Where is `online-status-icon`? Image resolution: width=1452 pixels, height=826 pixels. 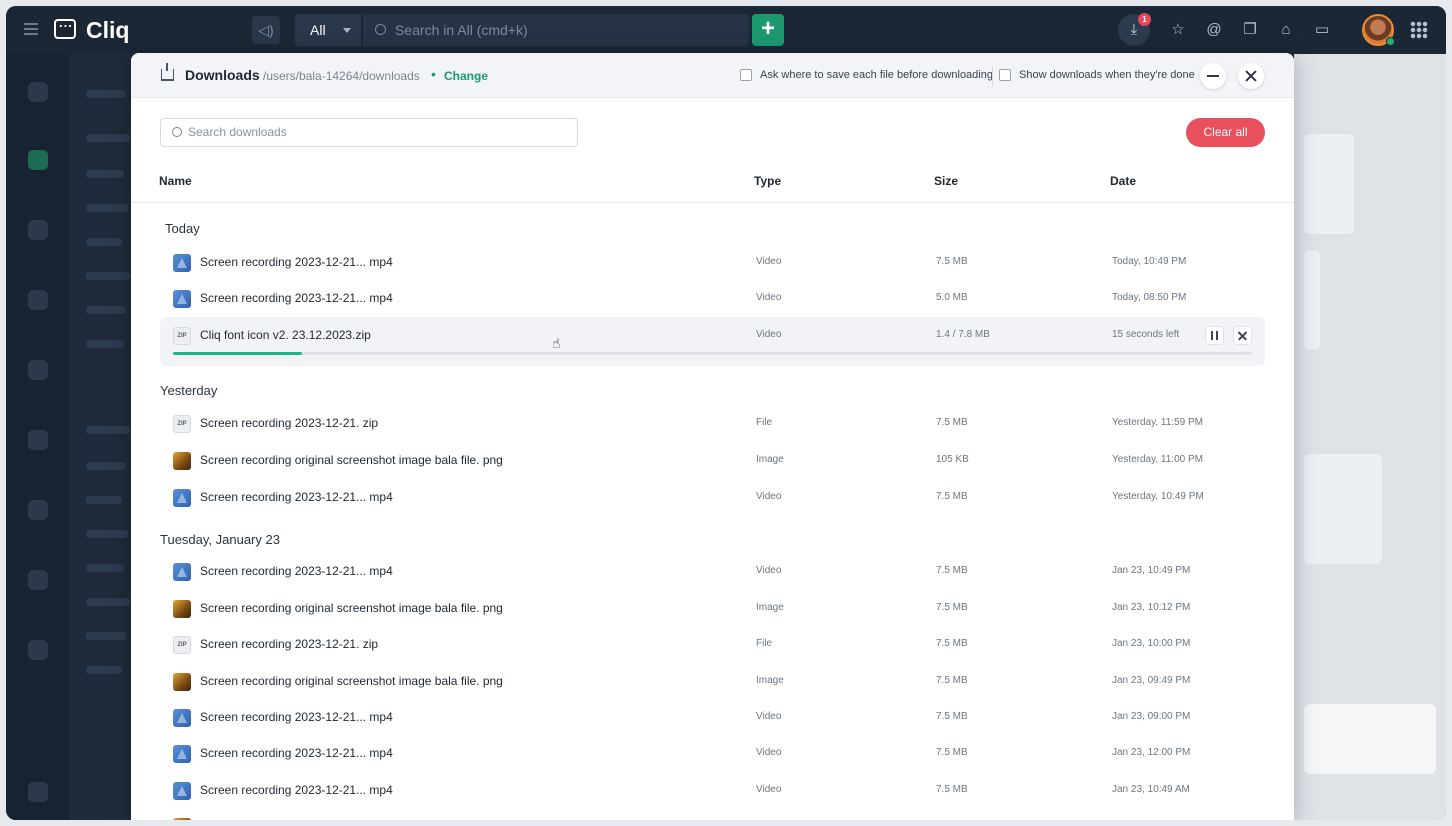
online-status-icon is located at coordinates (1390, 41).